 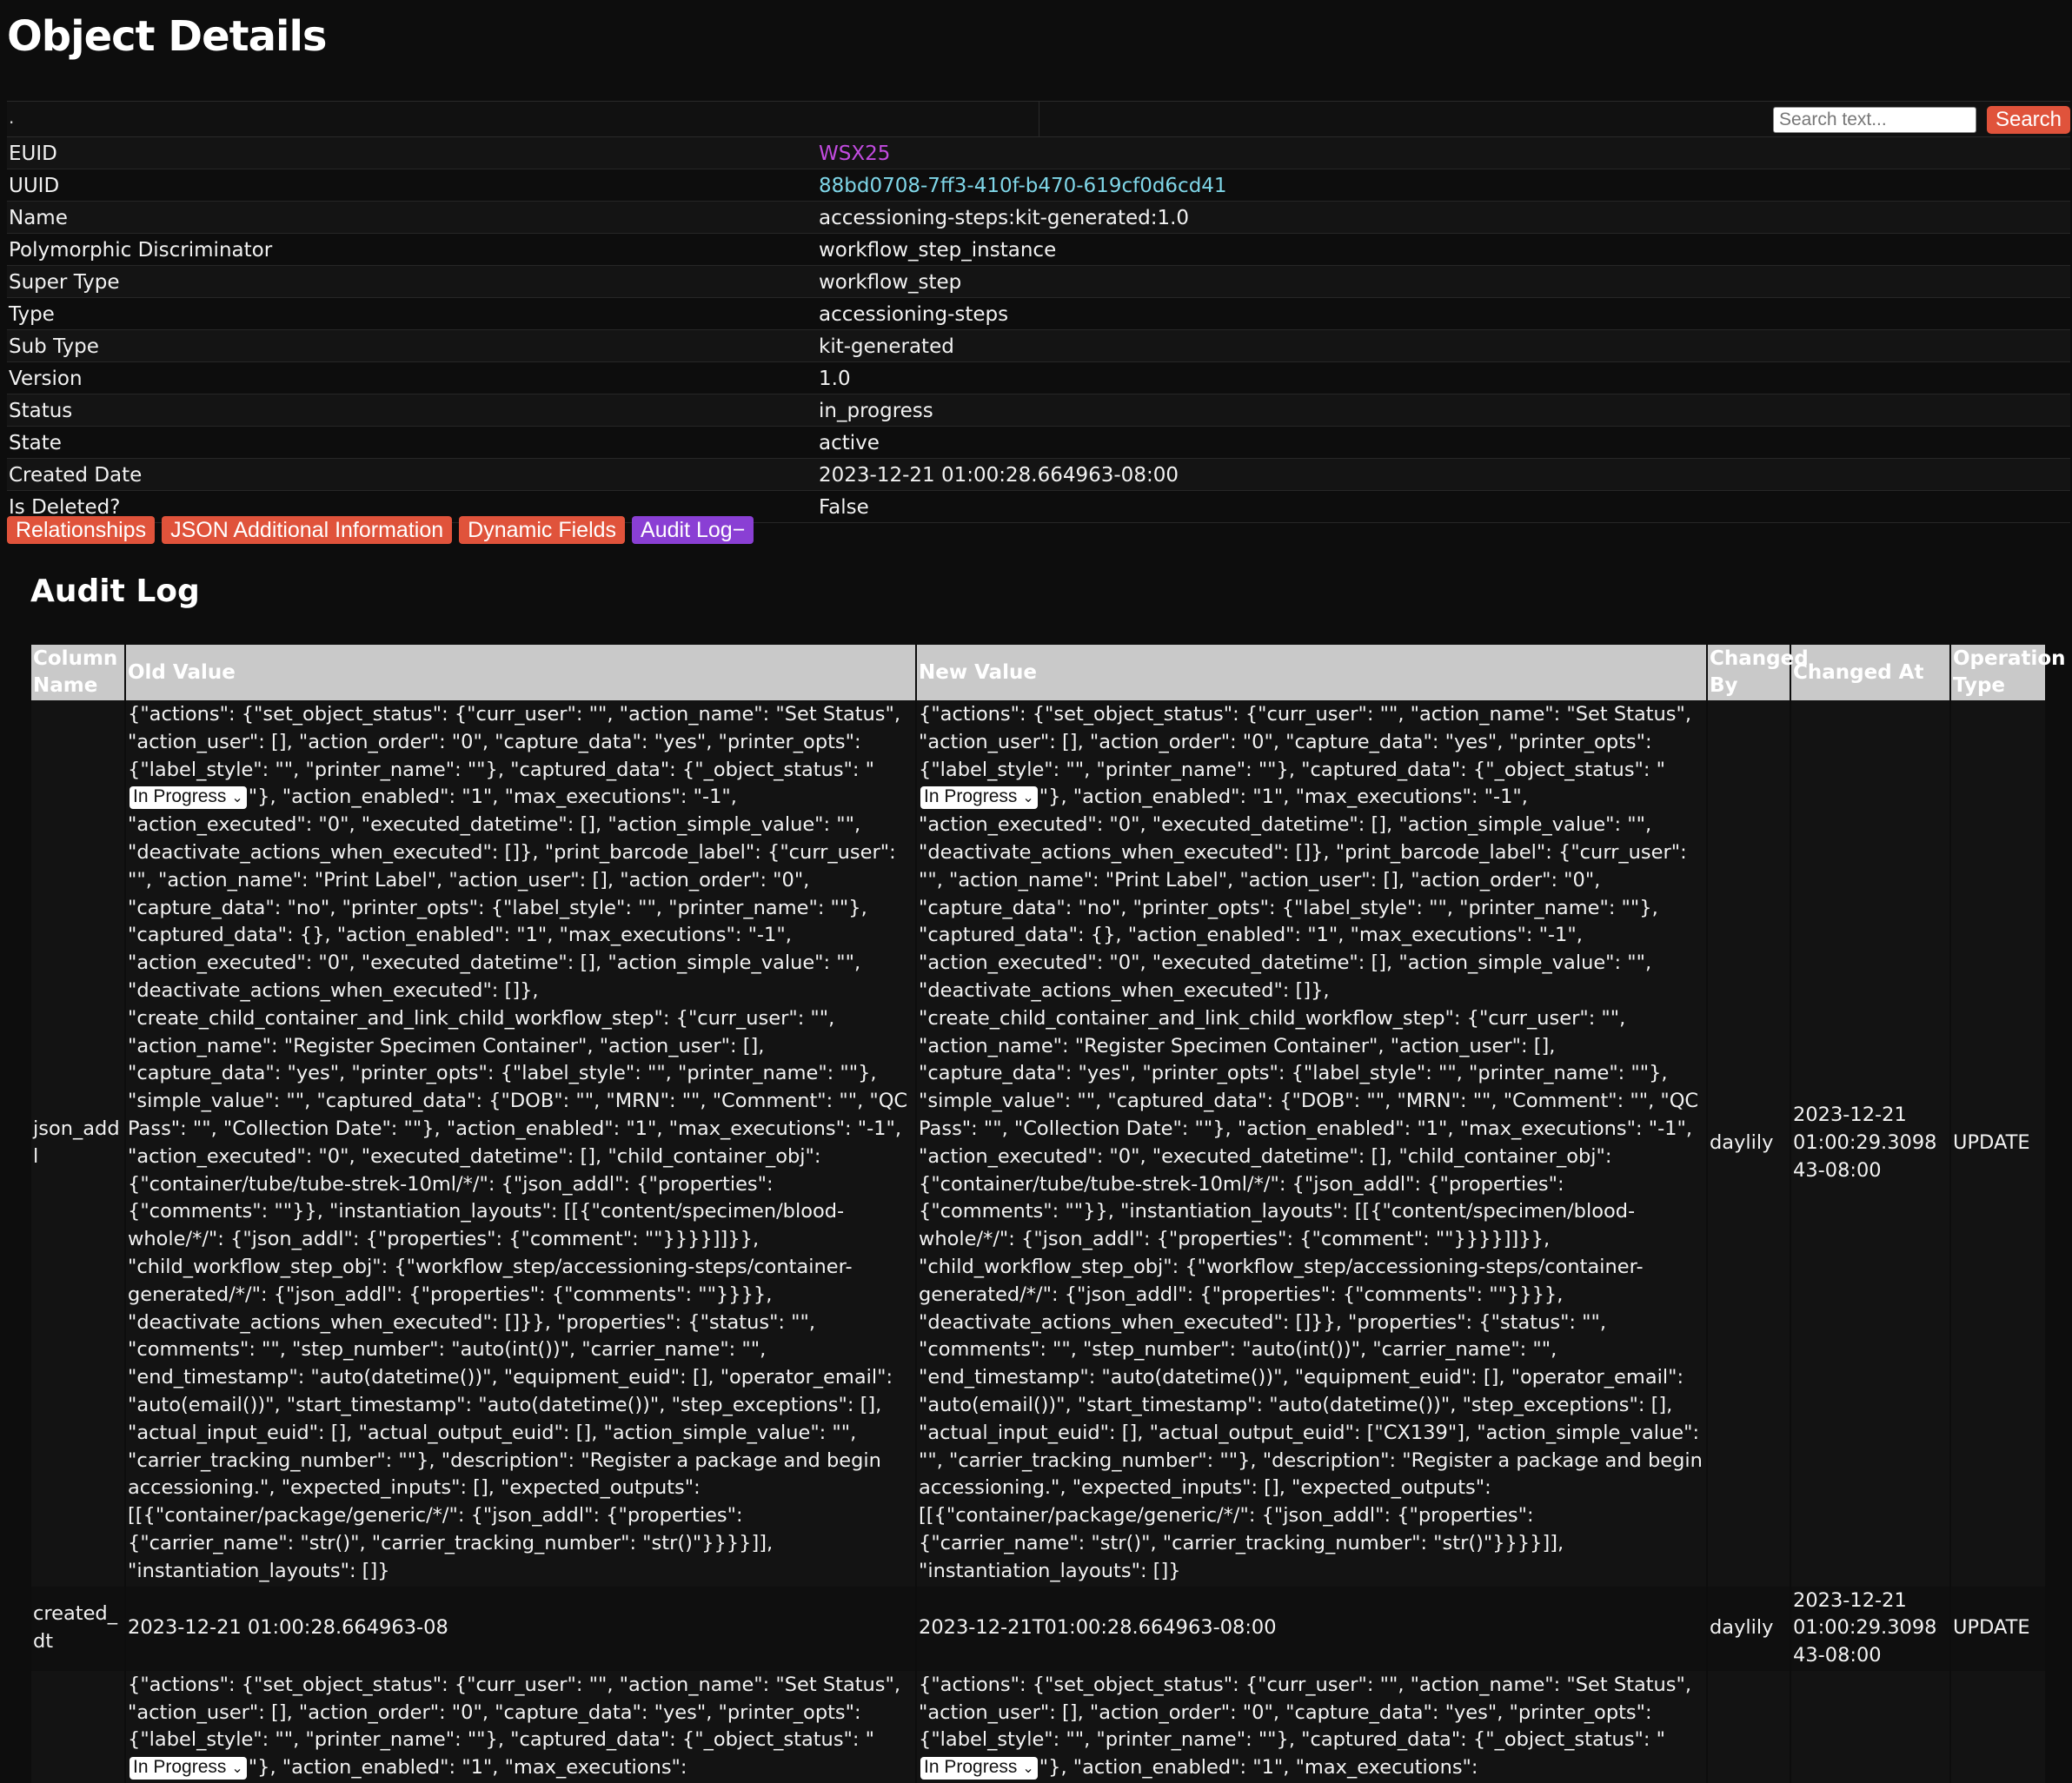 What do you see at coordinates (54, 347) in the screenshot?
I see `property-label: Sub Type` at bounding box center [54, 347].